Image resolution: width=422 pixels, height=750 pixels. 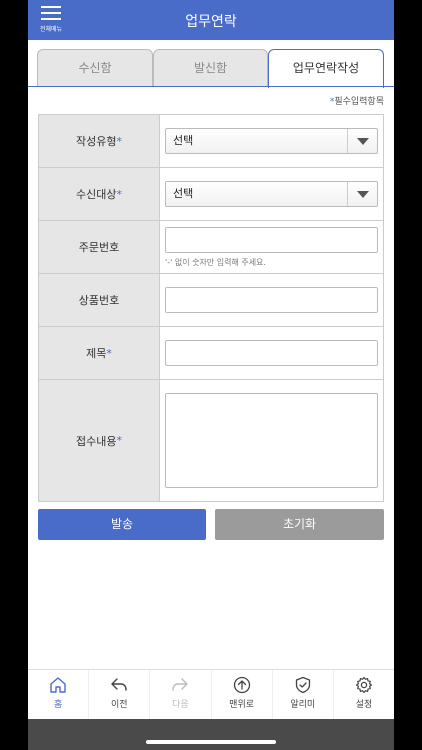 What do you see at coordinates (271, 240) in the screenshot?
I see `order-number-input` at bounding box center [271, 240].